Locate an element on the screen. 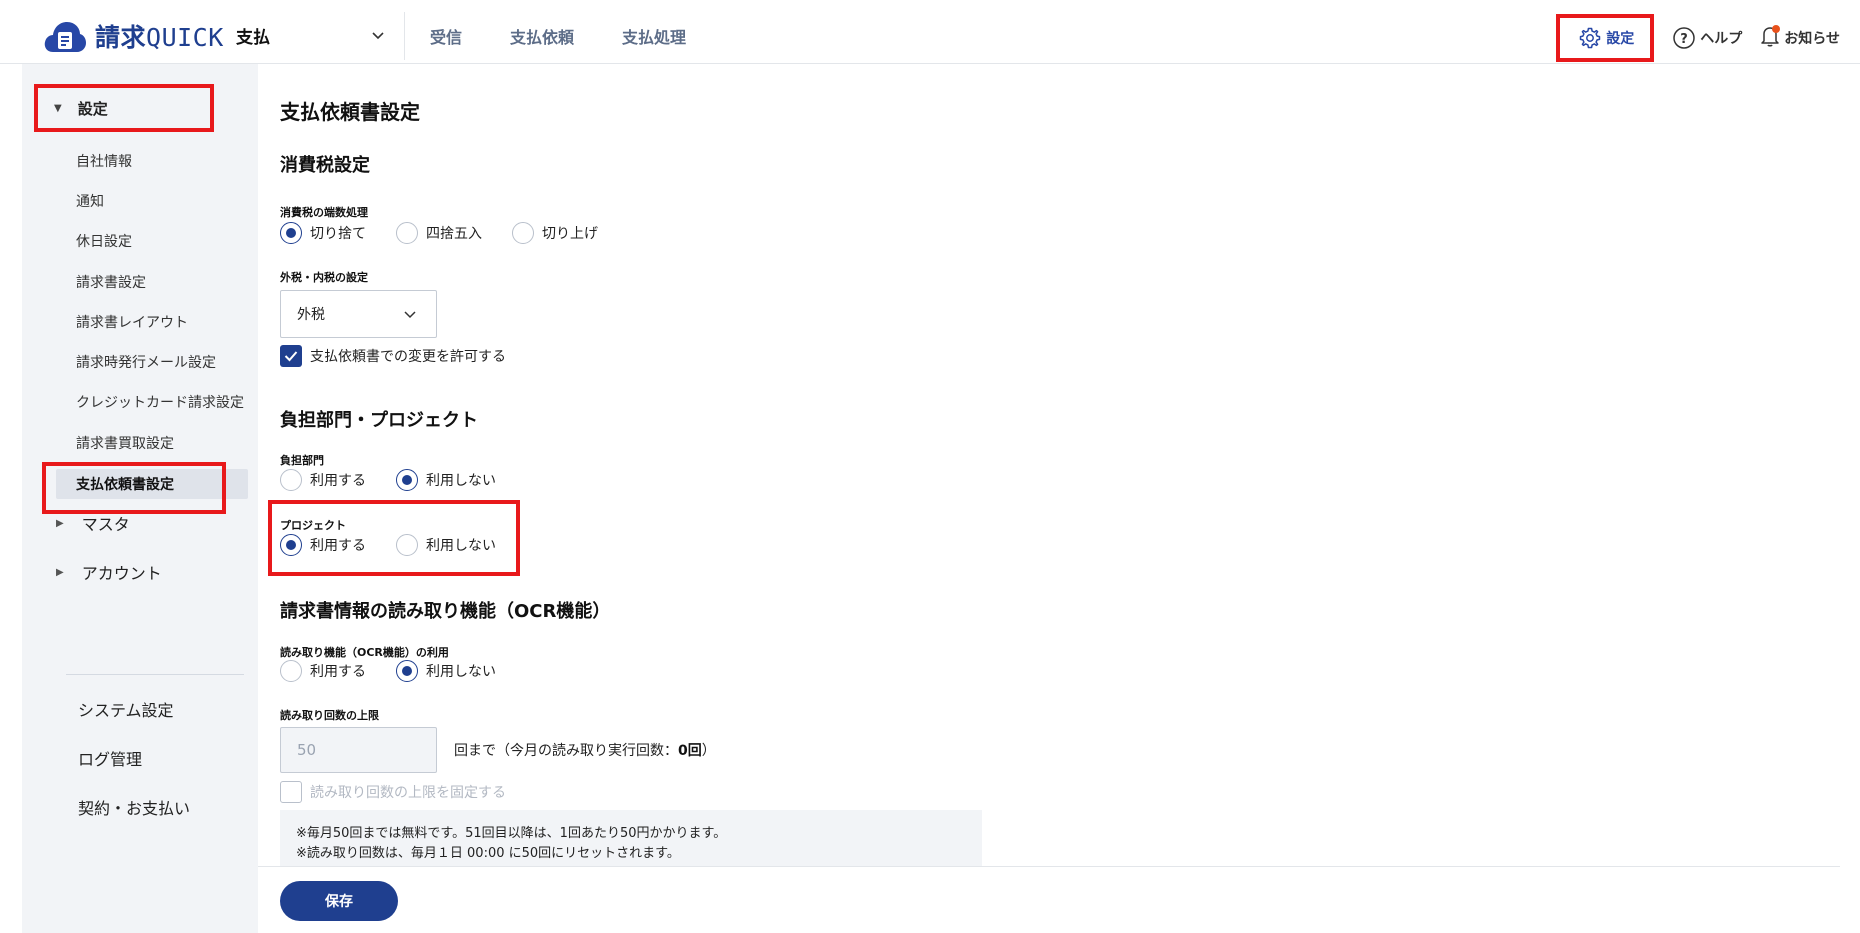  radio-label: 四捨五入 is located at coordinates (454, 234).